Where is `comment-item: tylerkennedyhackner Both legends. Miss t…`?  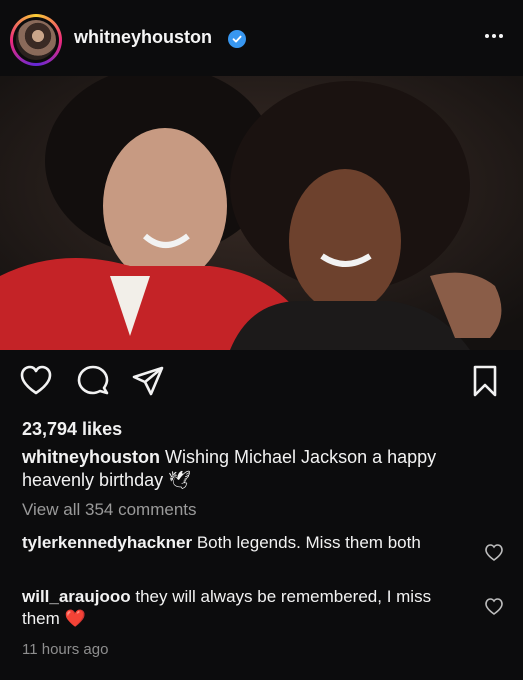 comment-item: tylerkennedyhackner Both legends. Miss t… is located at coordinates (242, 543).